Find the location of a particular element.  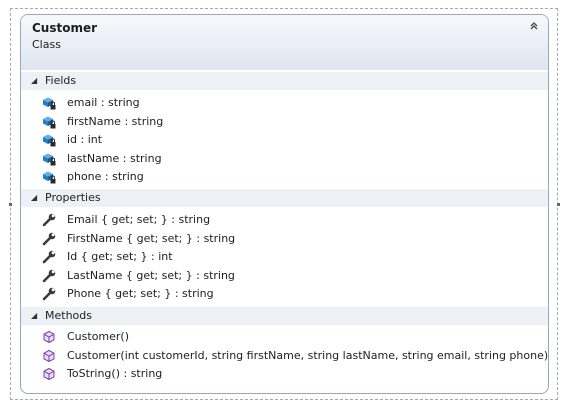

field-label: lastName : string is located at coordinates (114, 158).